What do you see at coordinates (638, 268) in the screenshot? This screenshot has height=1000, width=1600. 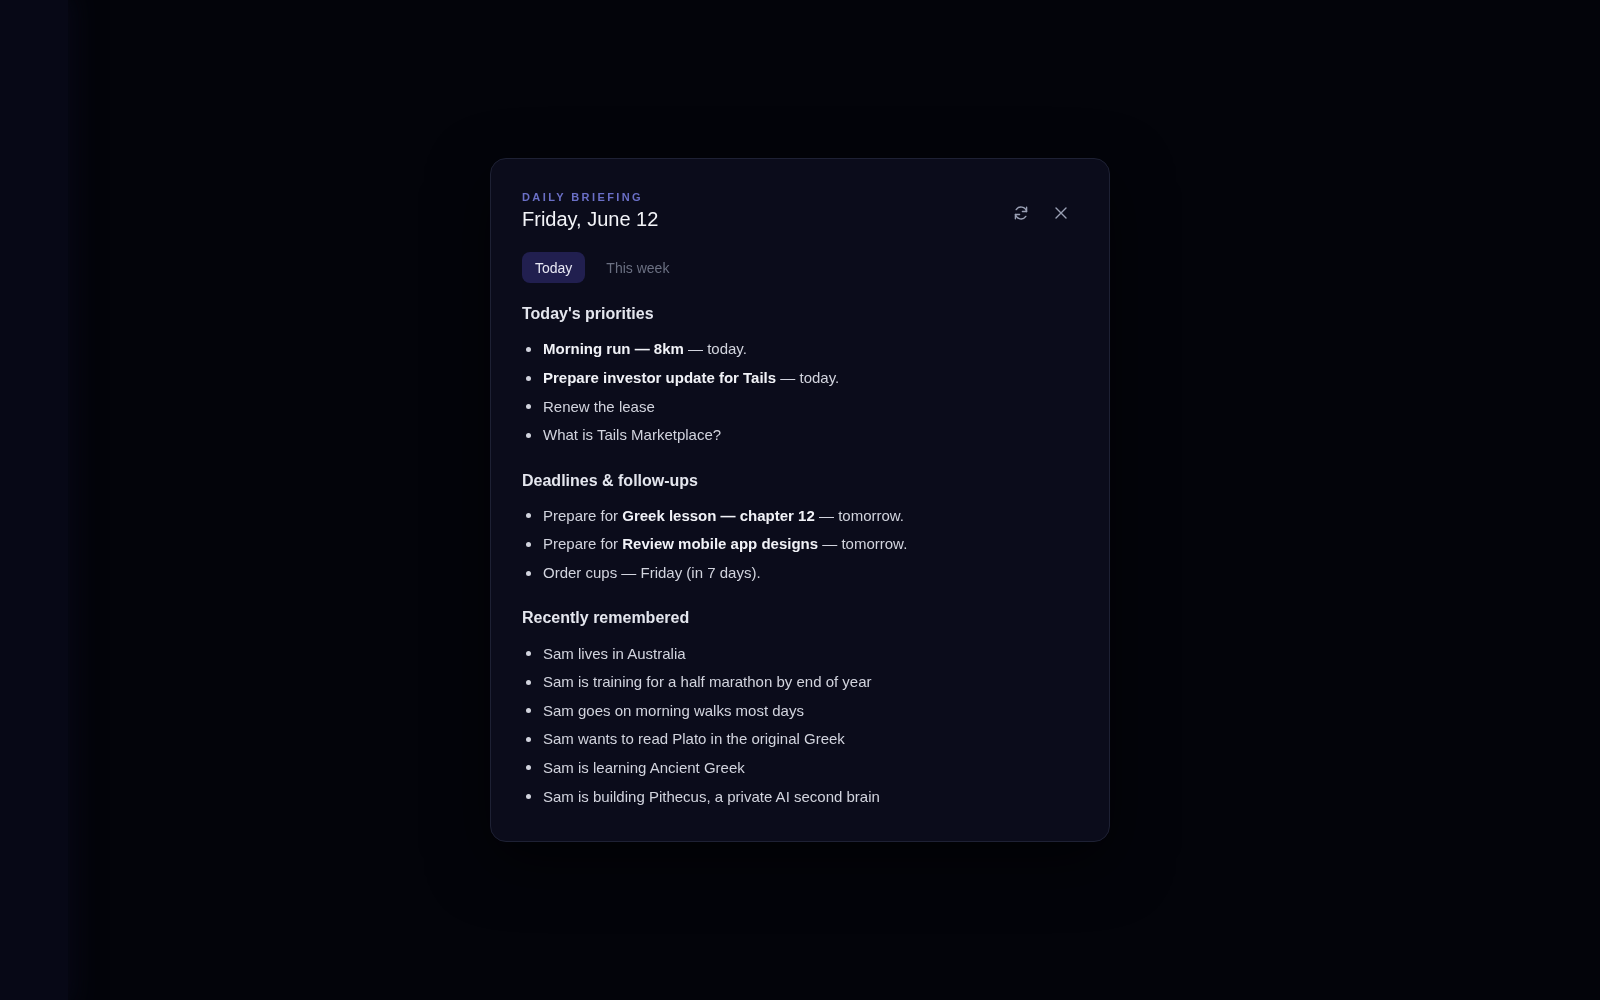 I see `tab: This week` at bounding box center [638, 268].